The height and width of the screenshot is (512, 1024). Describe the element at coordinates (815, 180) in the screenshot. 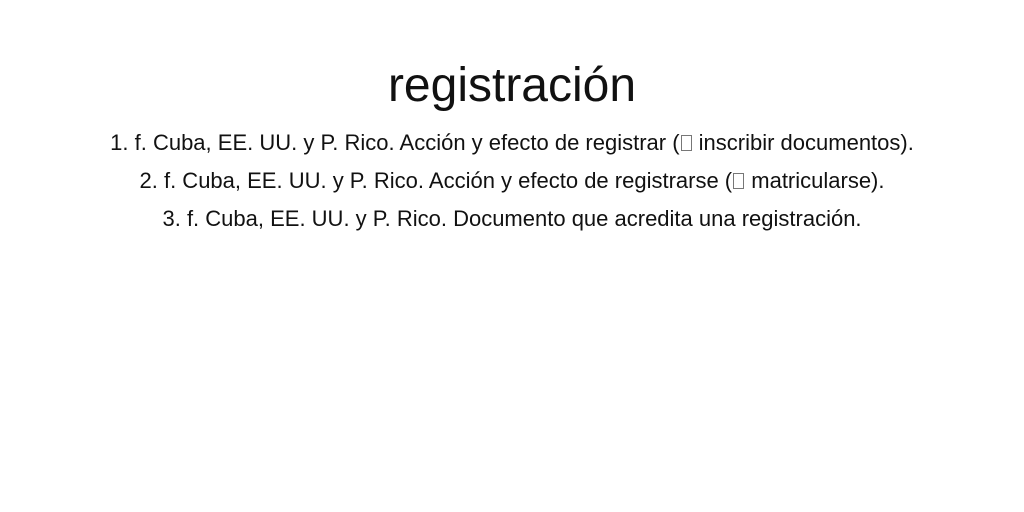

I see `sense-text-after: matricularse).` at that location.